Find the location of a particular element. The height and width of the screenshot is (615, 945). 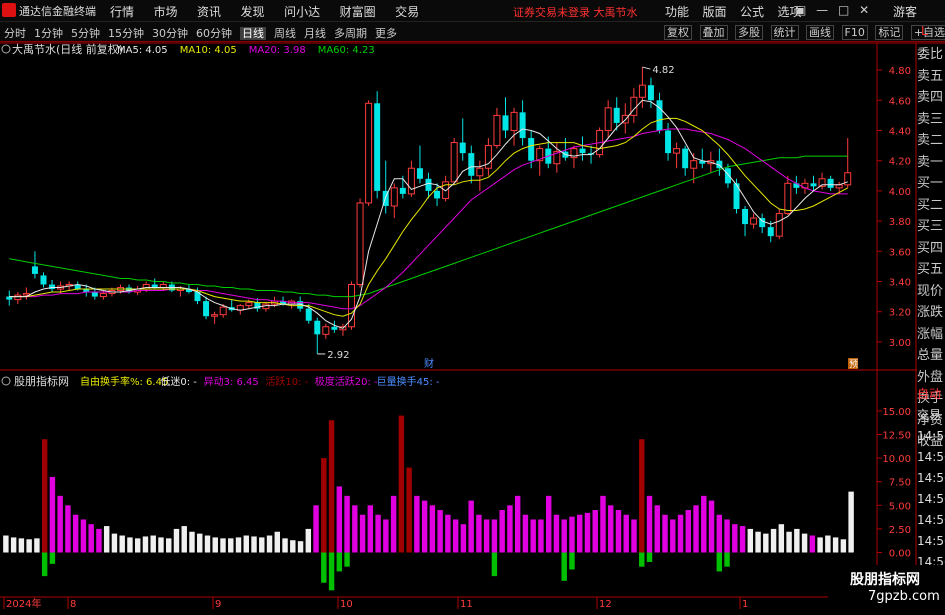

trade-row-0: 自动 is located at coordinates (931, 394).